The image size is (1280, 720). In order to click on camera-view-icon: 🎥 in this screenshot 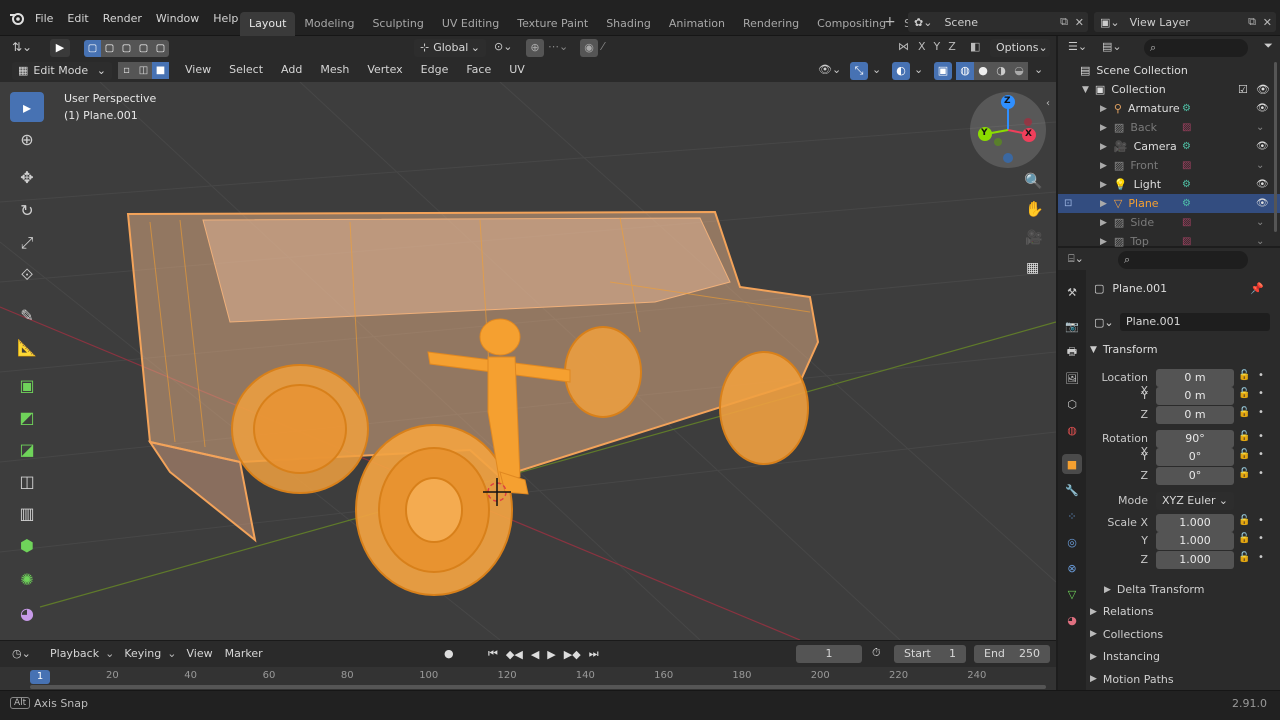, I will do `click(1033, 238)`.